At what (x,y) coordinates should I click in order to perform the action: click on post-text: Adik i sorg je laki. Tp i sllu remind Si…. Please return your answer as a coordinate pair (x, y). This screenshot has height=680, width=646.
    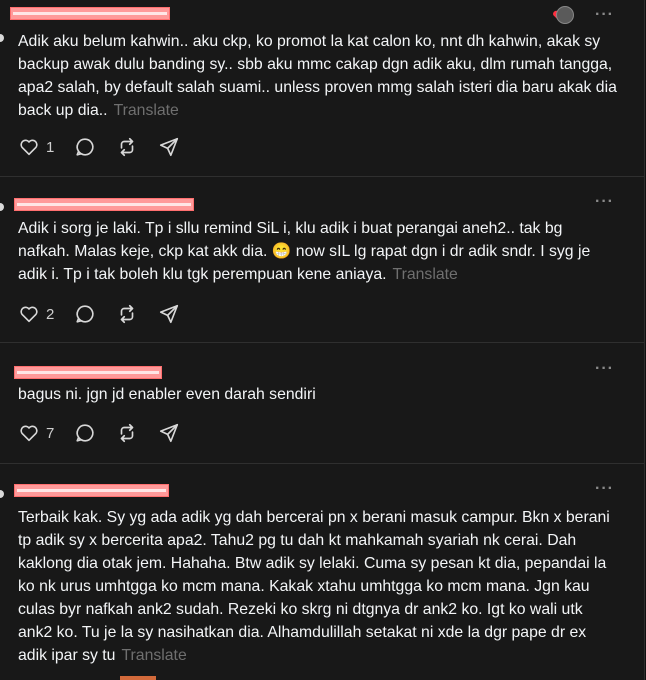
    Looking at the image, I should click on (304, 251).